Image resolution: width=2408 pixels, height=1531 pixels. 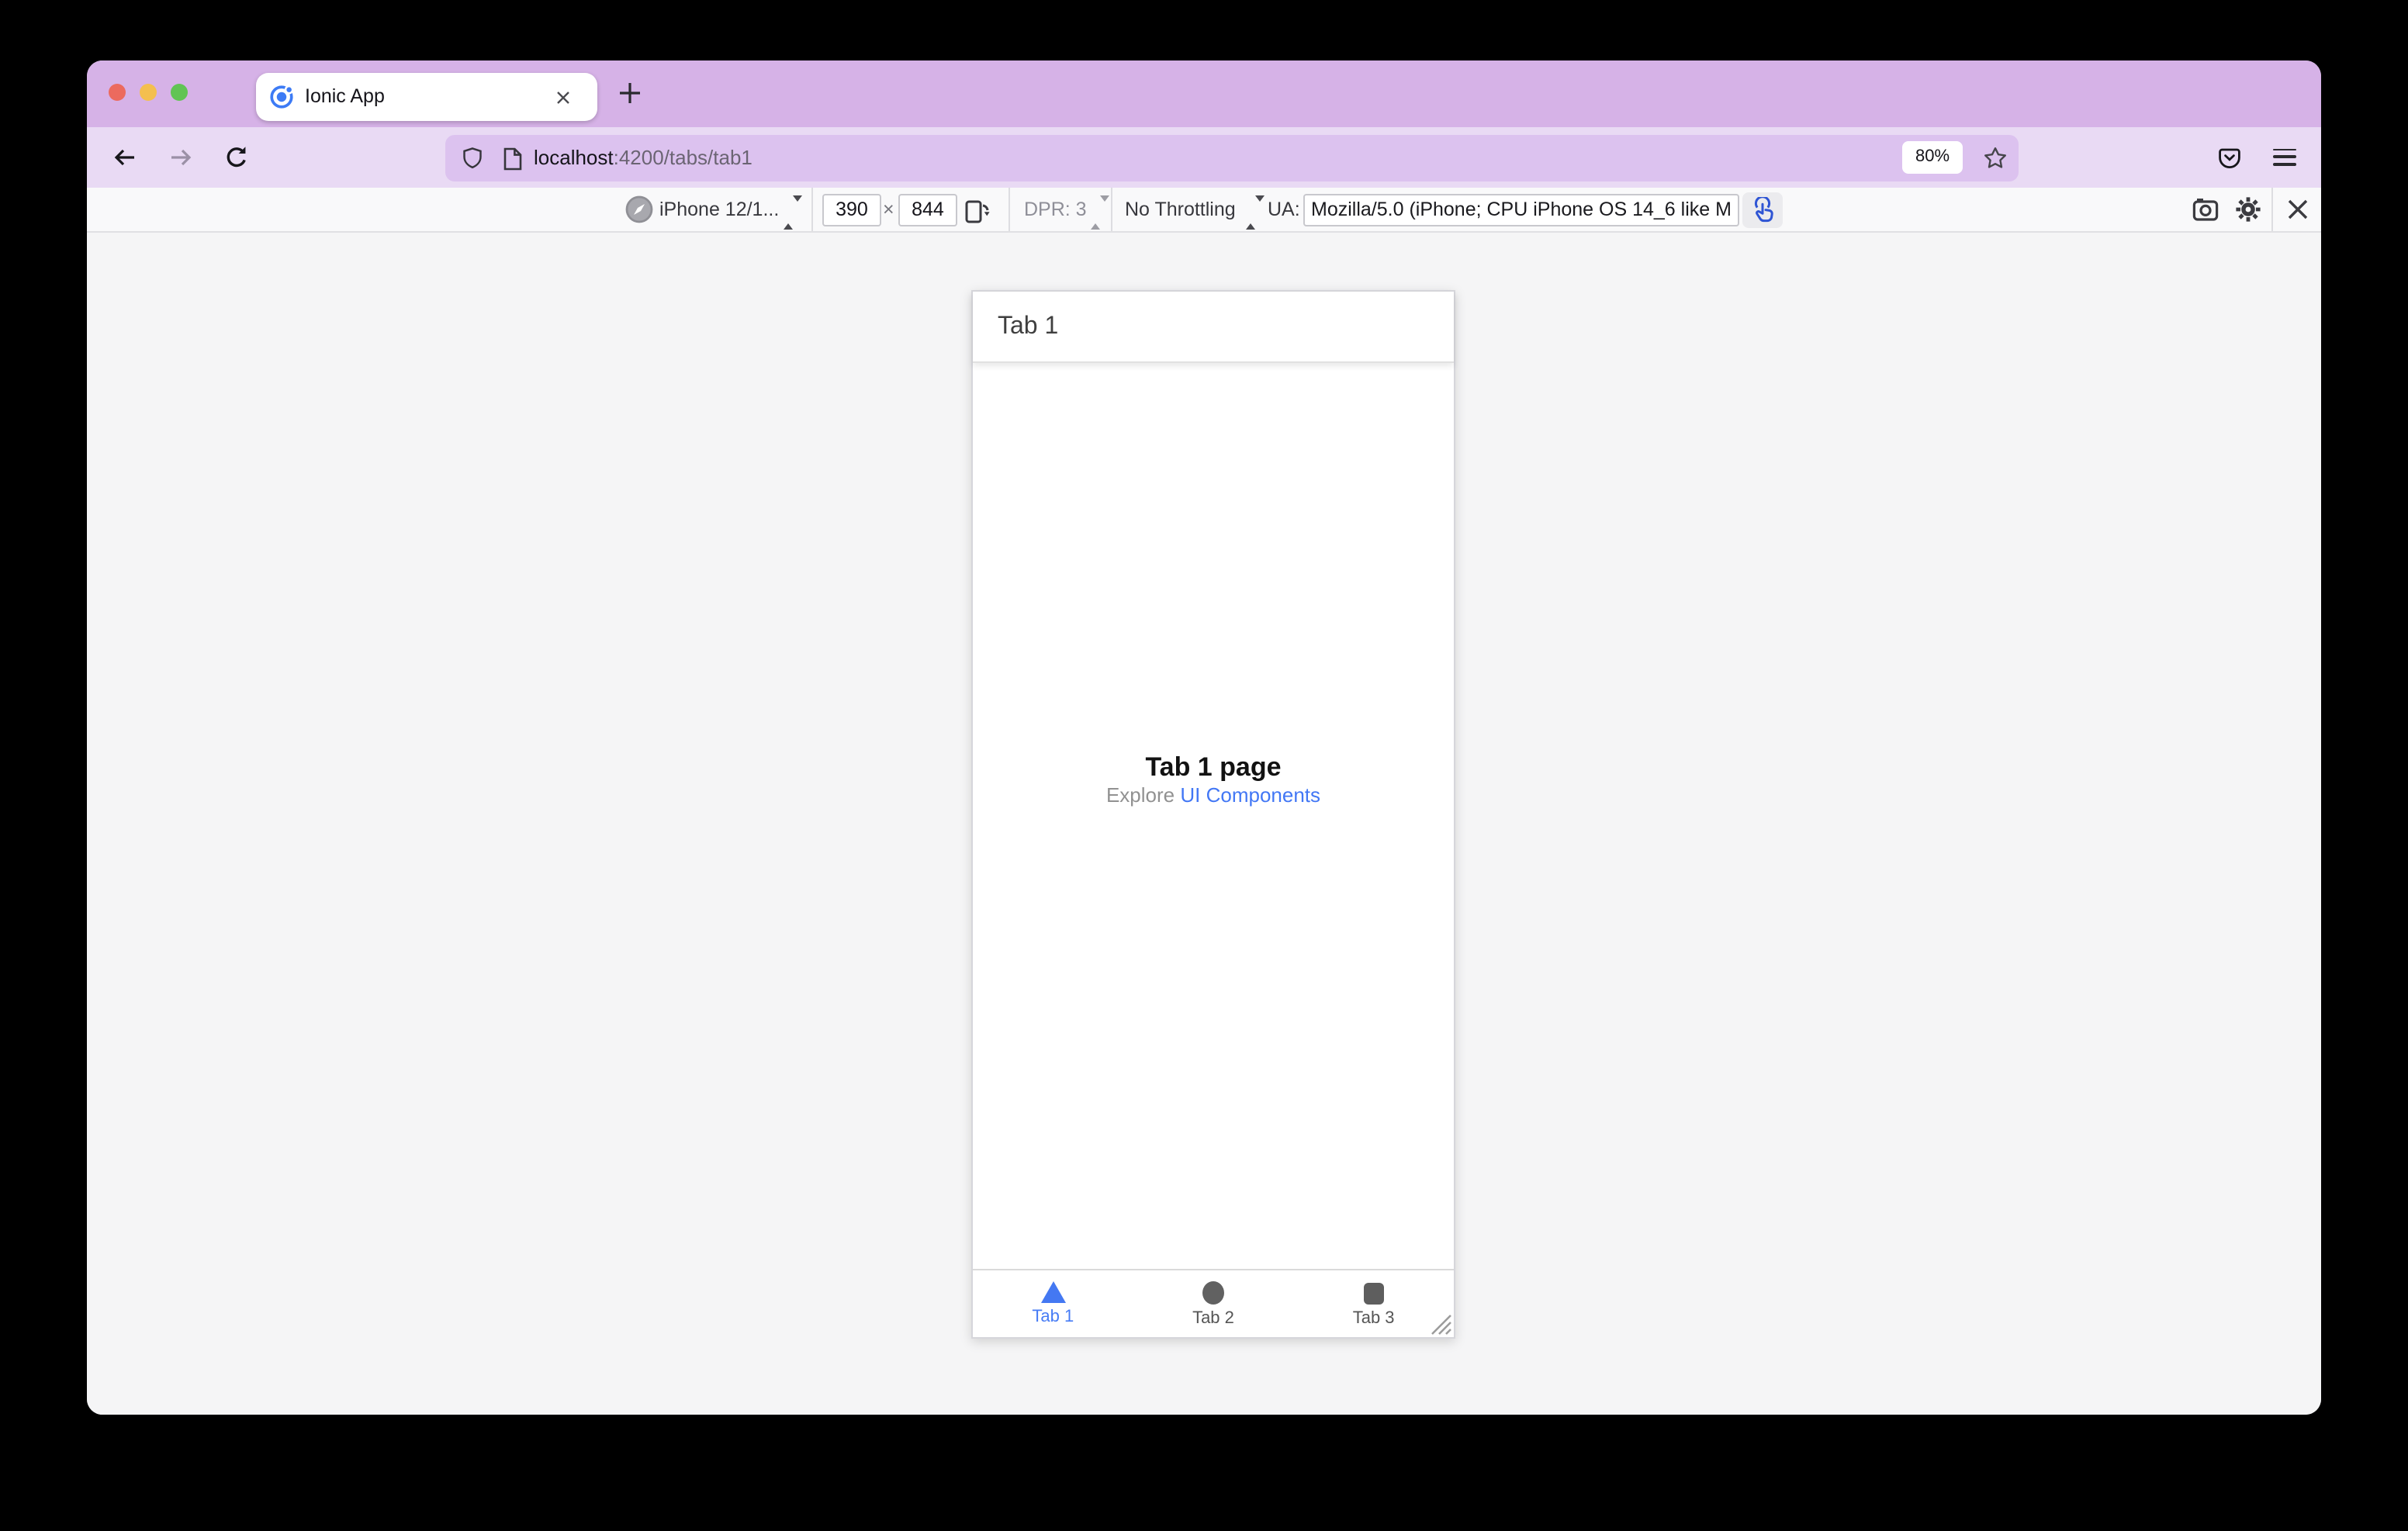 What do you see at coordinates (928, 209) in the screenshot?
I see `viewport-height-input` at bounding box center [928, 209].